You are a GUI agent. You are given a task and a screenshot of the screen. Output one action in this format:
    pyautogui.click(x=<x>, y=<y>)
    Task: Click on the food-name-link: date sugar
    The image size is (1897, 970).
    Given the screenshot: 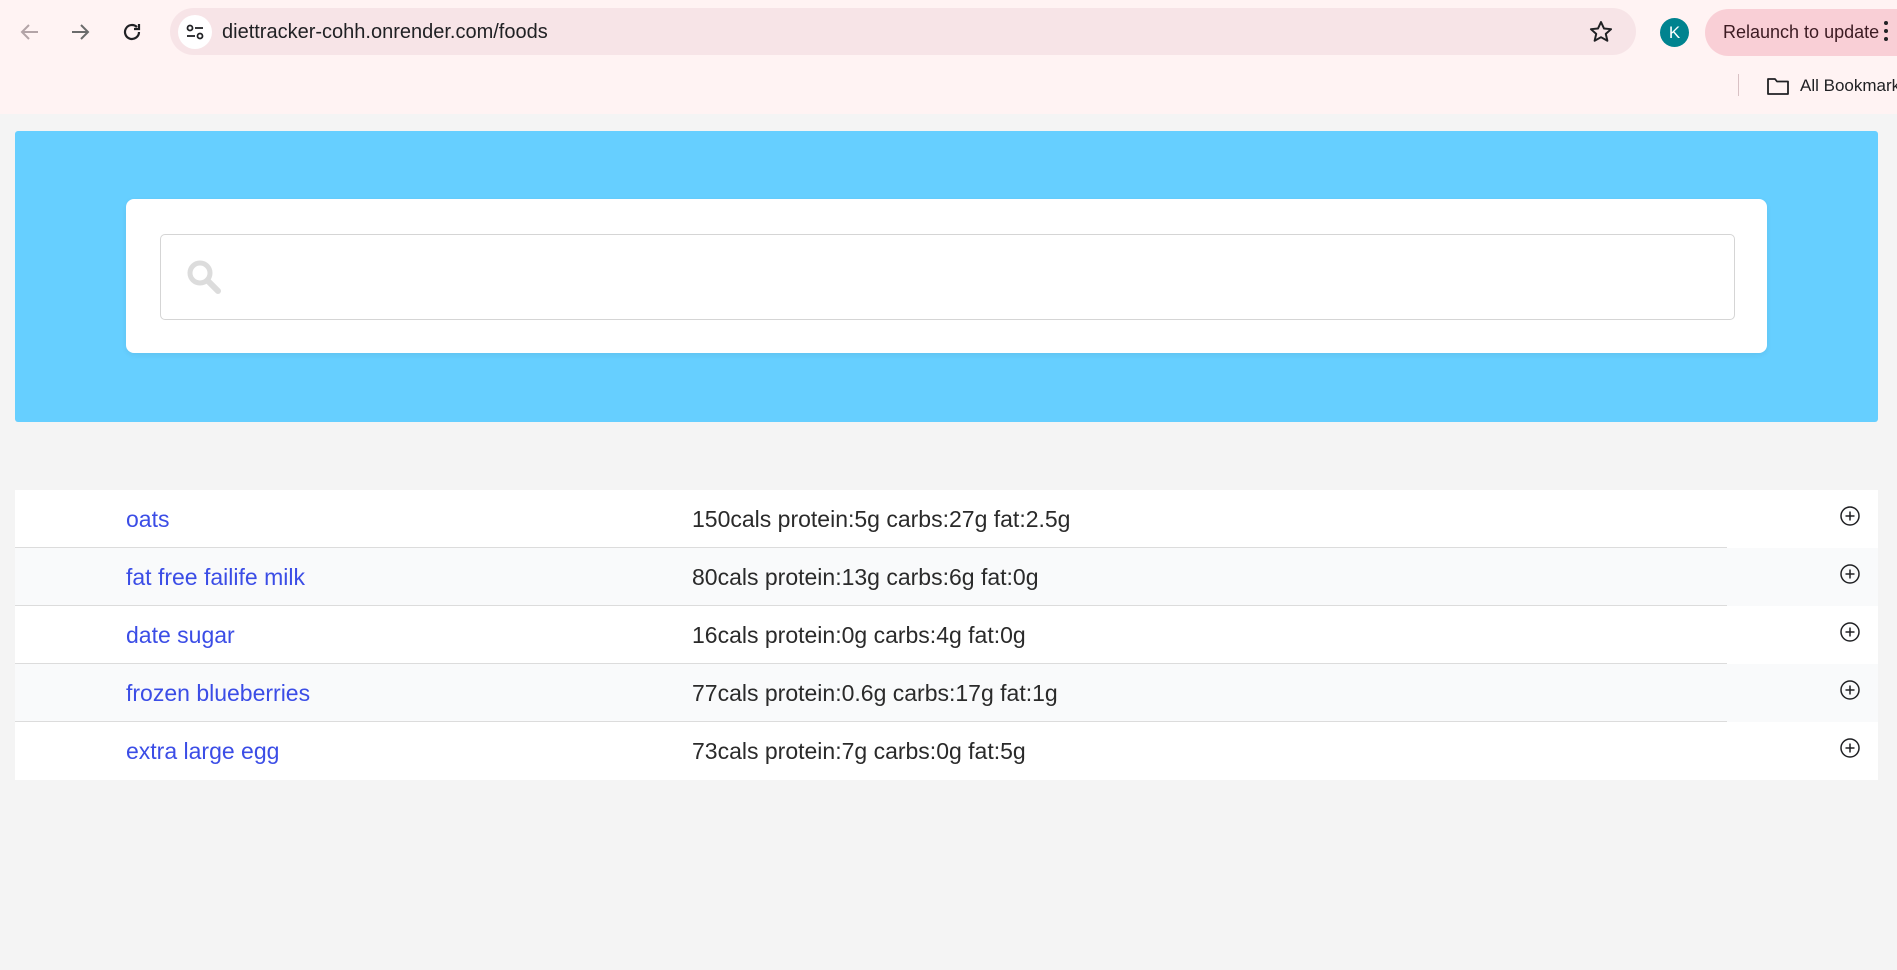 What is the action you would take?
    pyautogui.click(x=180, y=635)
    